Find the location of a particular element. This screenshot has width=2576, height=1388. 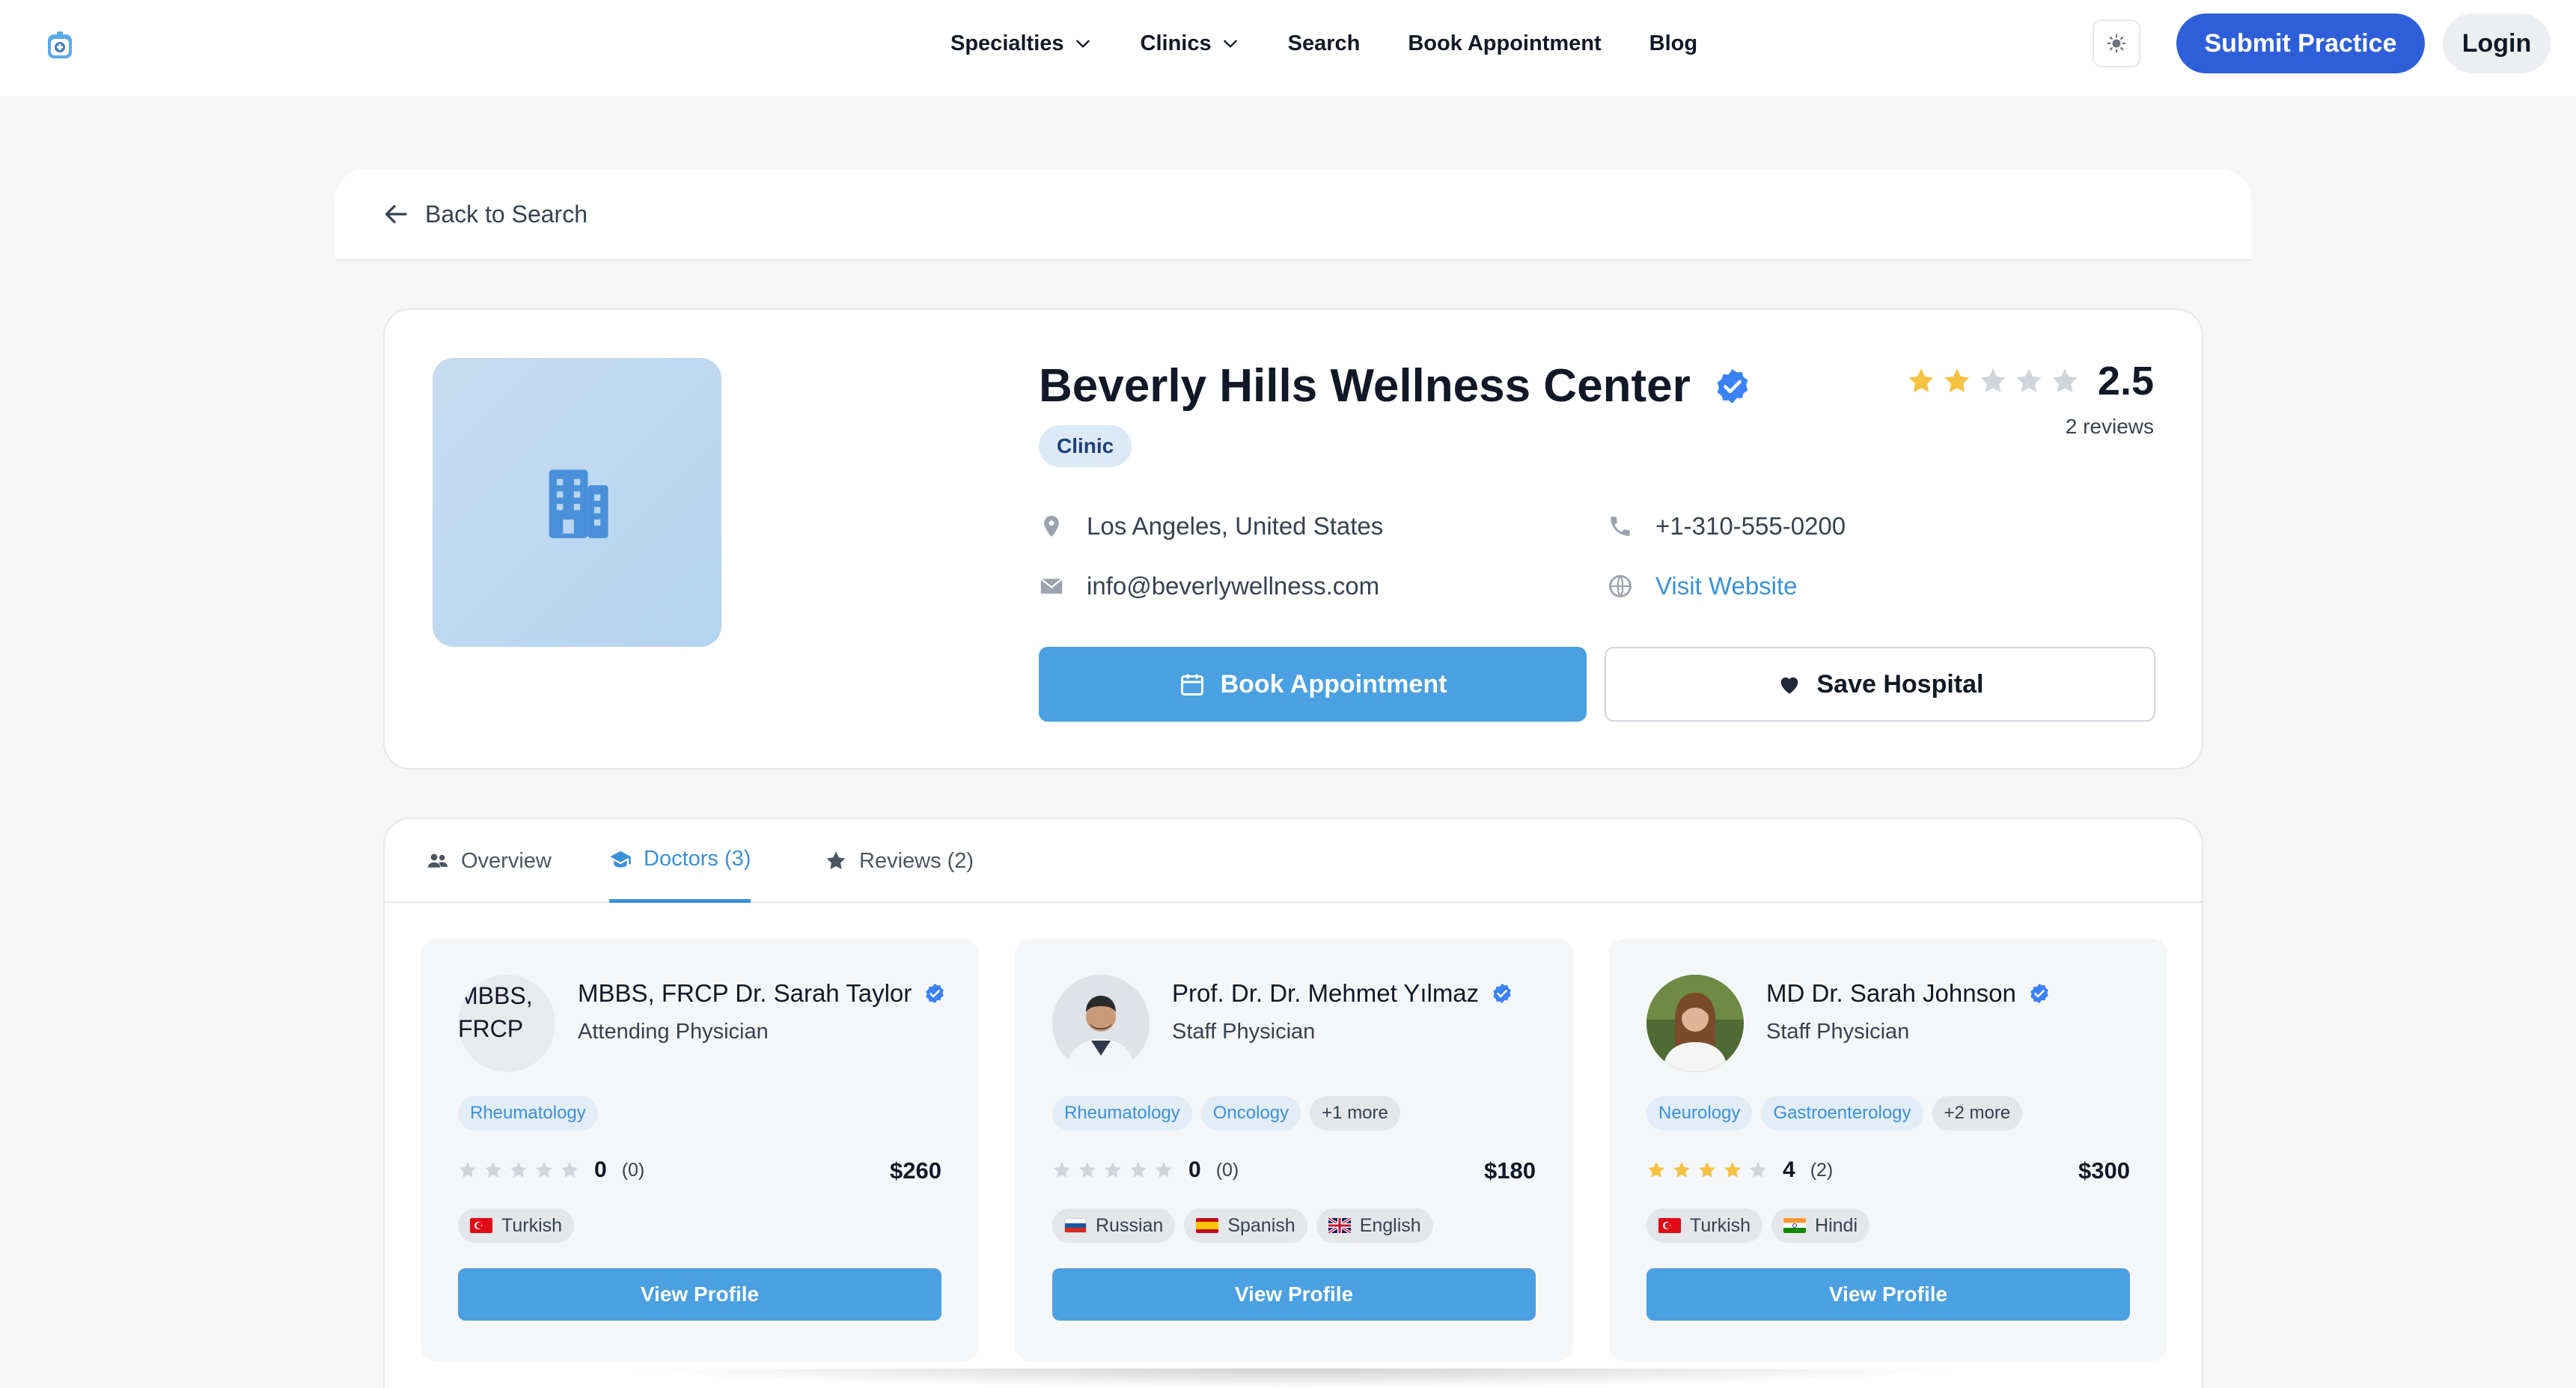

back-to-search-link: Back to Search is located at coordinates (485, 214).